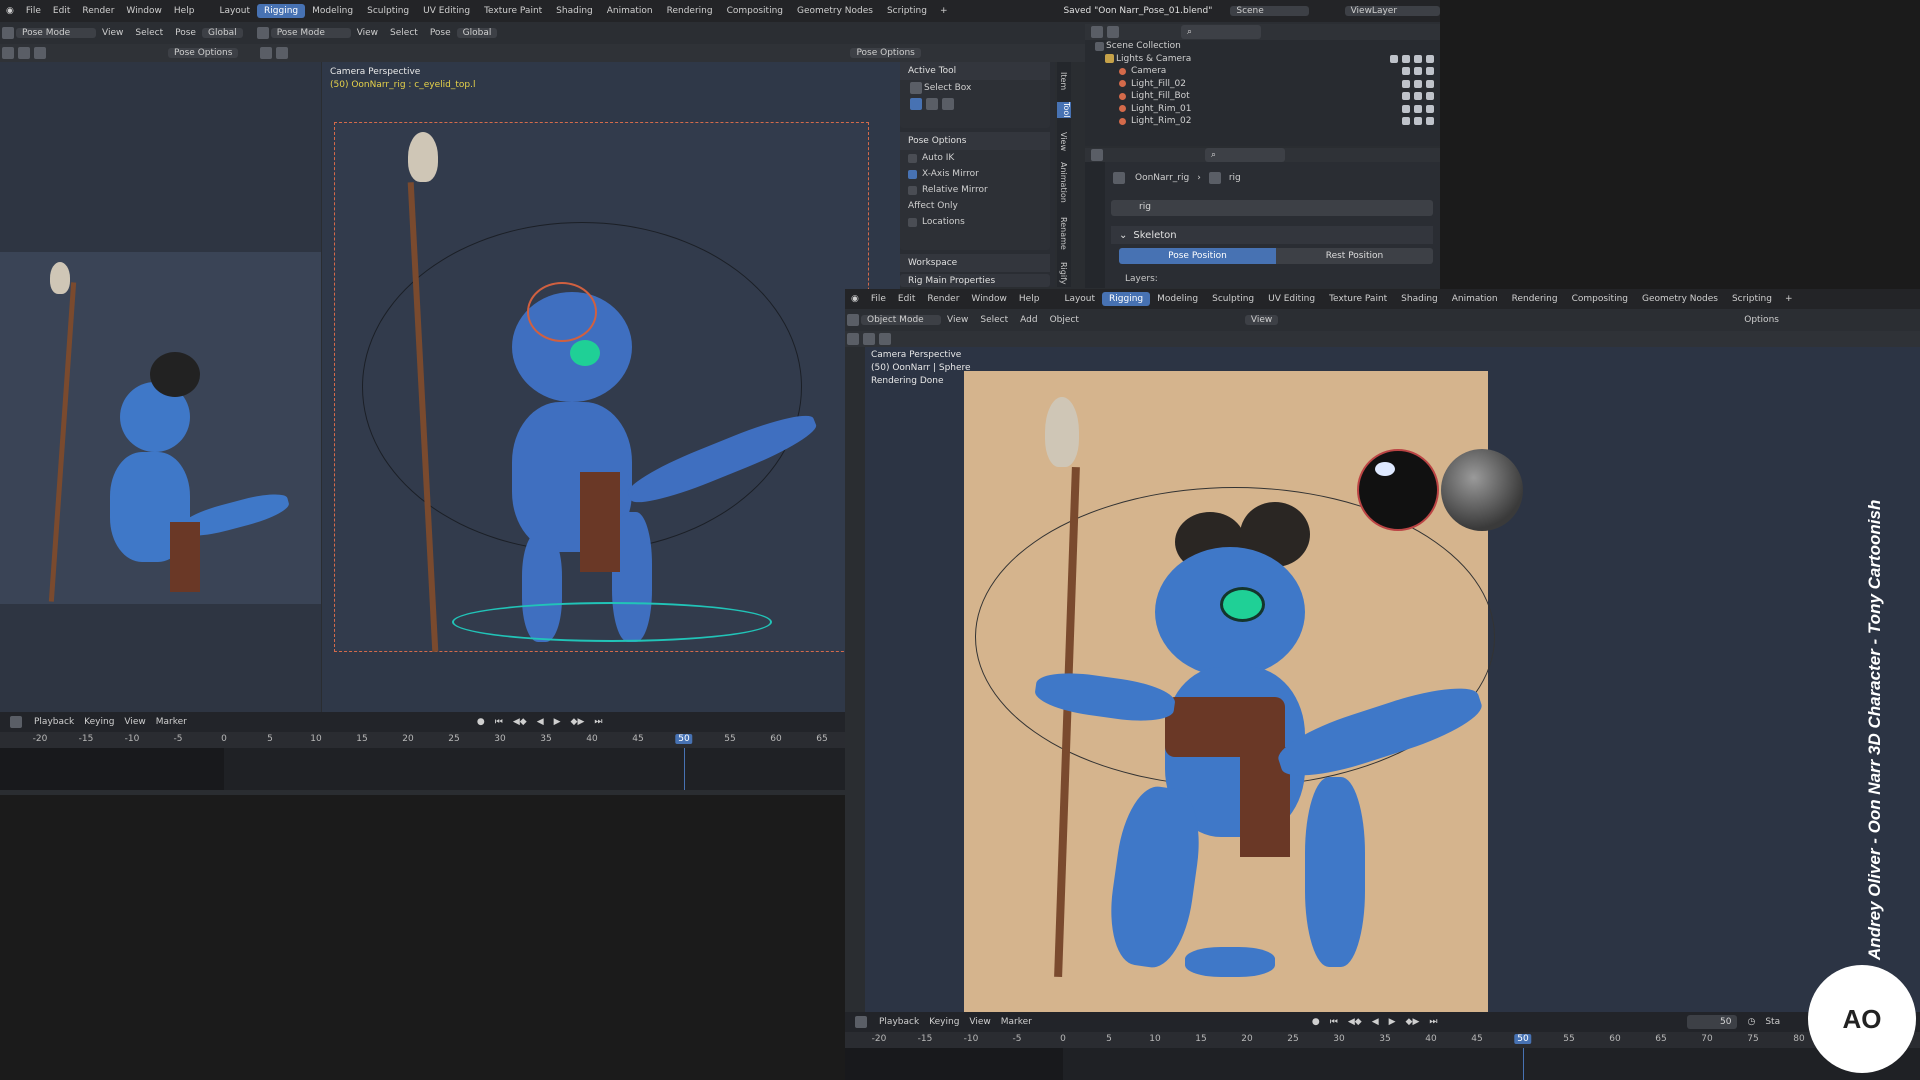  I want to click on menu-select-right: Select, so click(404, 33).